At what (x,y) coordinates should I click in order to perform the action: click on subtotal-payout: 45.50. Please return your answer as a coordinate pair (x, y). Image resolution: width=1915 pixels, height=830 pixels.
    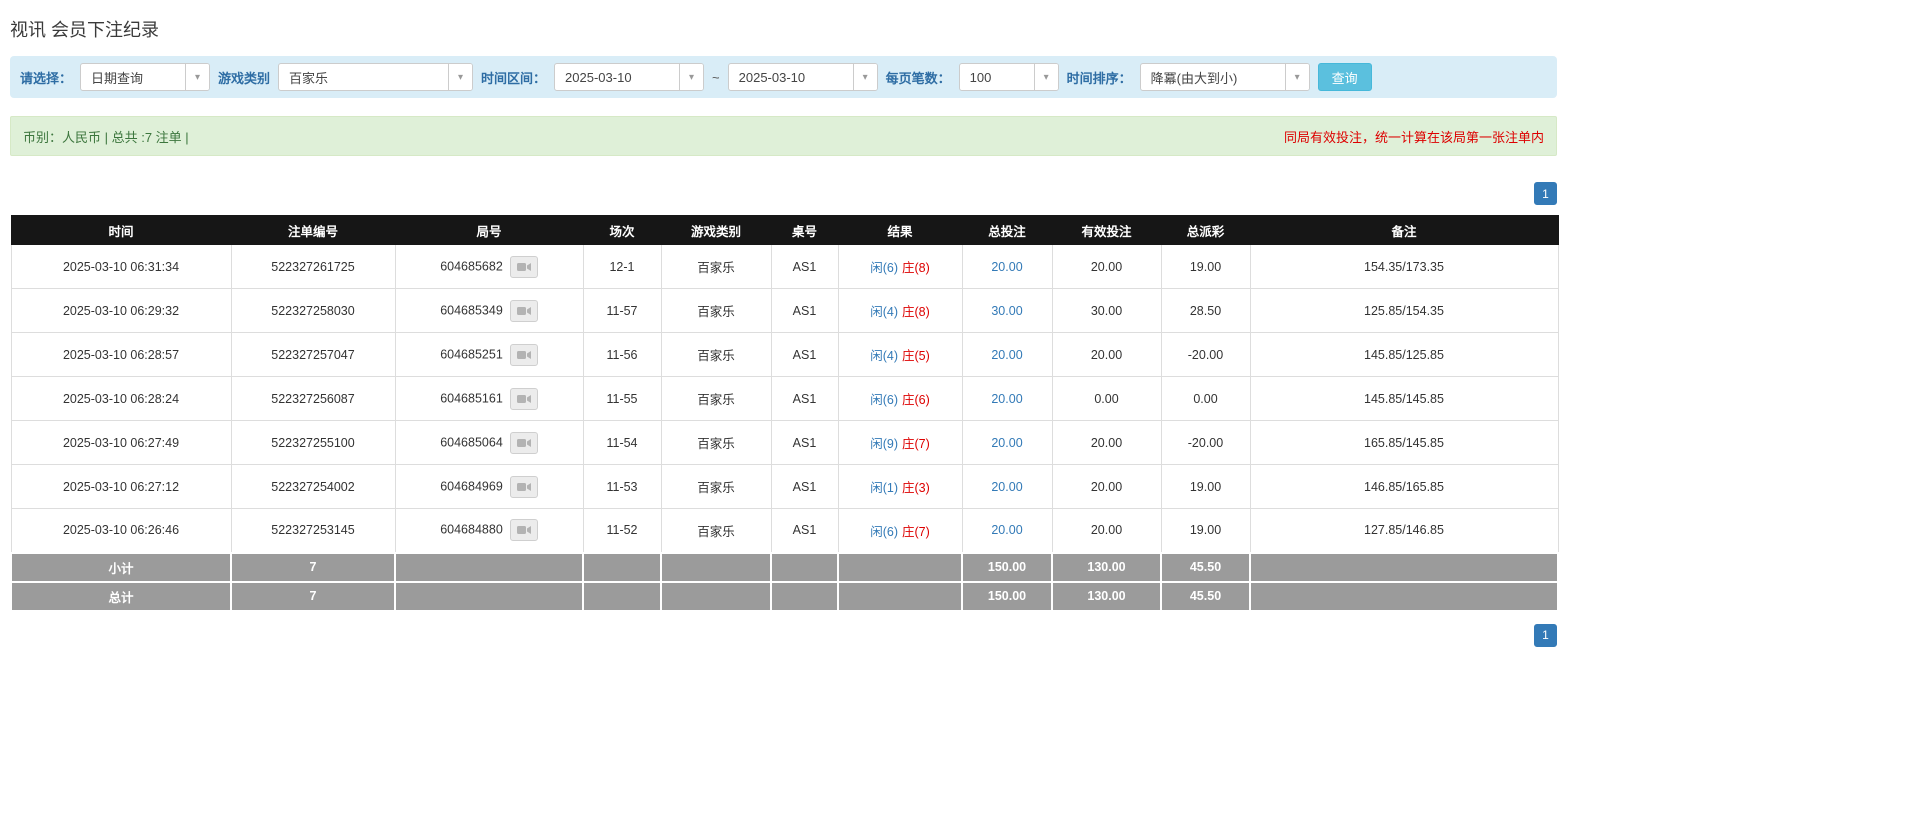
    Looking at the image, I should click on (1205, 567).